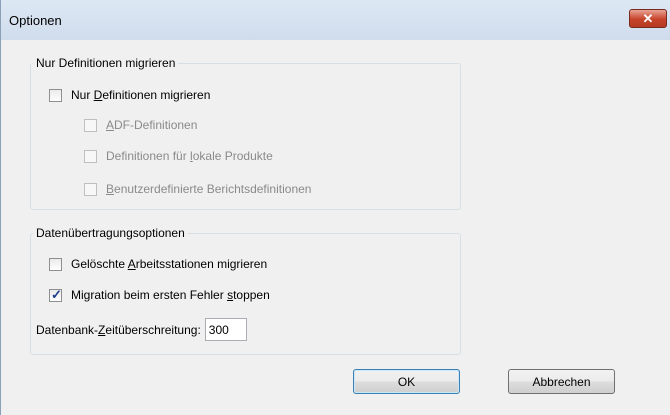 This screenshot has height=415, width=670. I want to click on db-timeout-input, so click(225, 329).